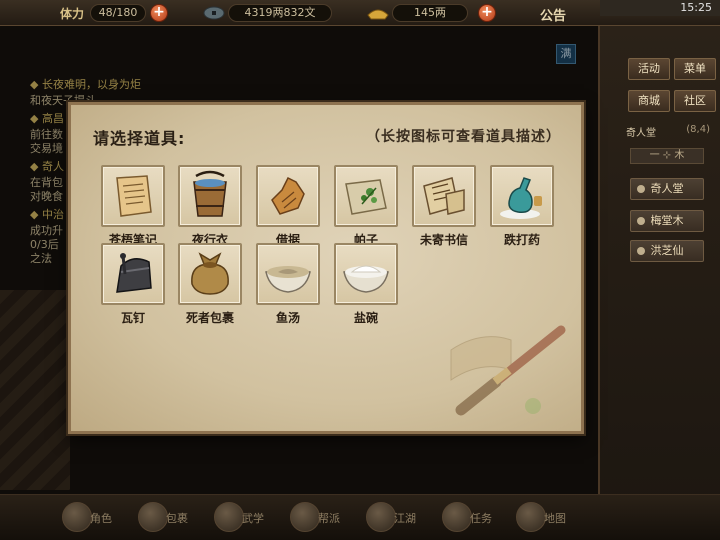 The width and height of the screenshot is (720, 540). What do you see at coordinates (287, 318) in the screenshot?
I see `item-label: 鱼汤` at bounding box center [287, 318].